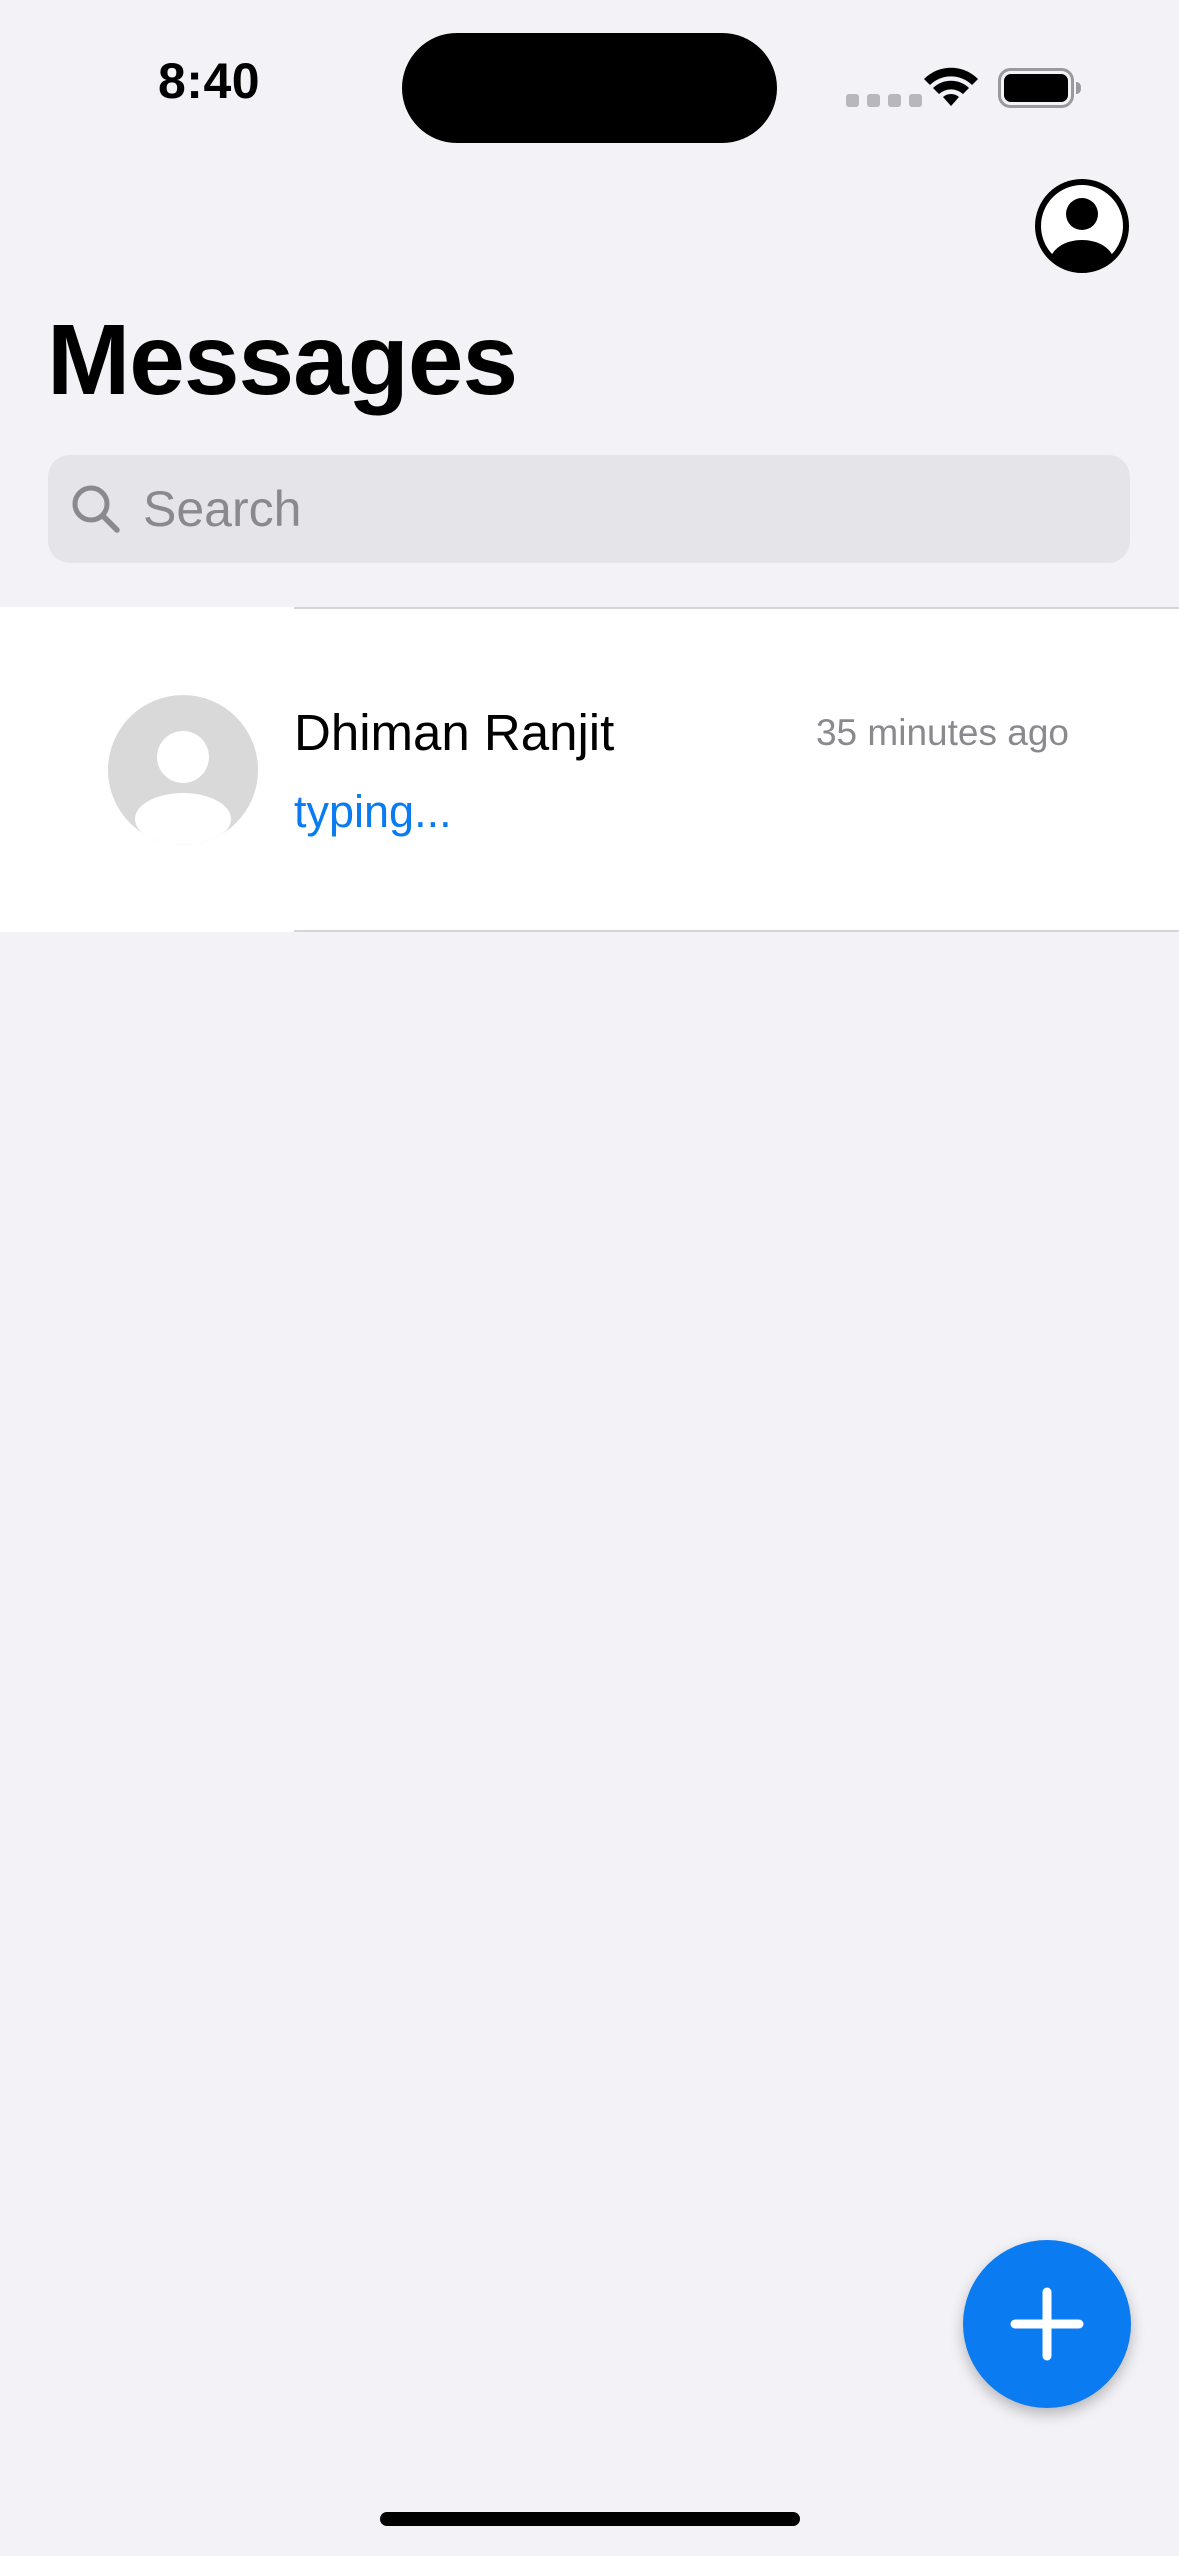  What do you see at coordinates (183, 770) in the screenshot?
I see `avatar-placeholder-icon` at bounding box center [183, 770].